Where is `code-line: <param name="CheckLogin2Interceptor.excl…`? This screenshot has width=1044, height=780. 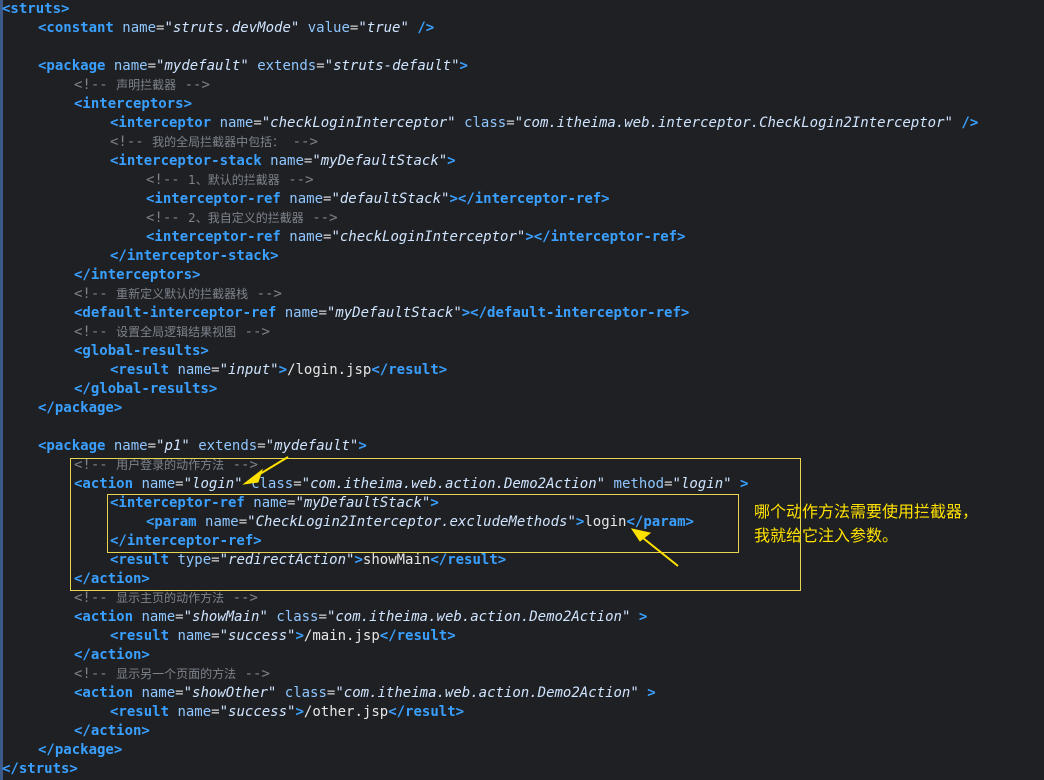
code-line: <param name="CheckLogin2Interceptor.excl… is located at coordinates (420, 522).